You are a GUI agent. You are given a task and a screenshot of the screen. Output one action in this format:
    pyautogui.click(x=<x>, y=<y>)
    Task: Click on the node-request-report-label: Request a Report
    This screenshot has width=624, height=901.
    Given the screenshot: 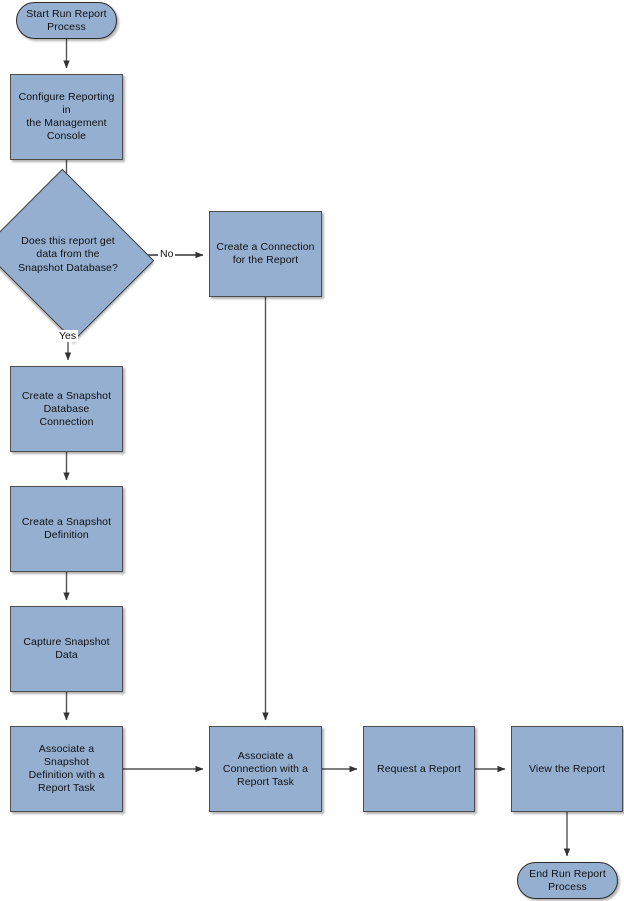 What is the action you would take?
    pyautogui.click(x=419, y=768)
    